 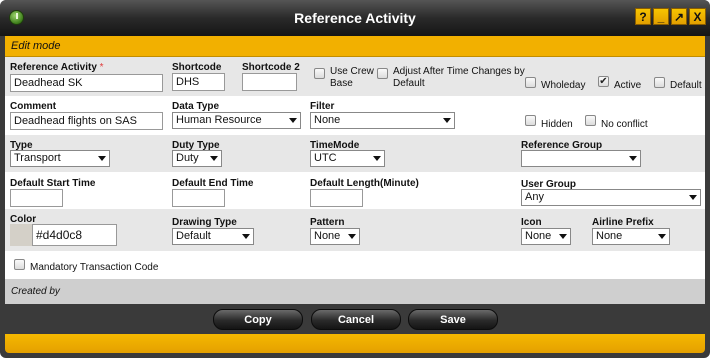 I want to click on drawing-type-value: Default, so click(x=193, y=236).